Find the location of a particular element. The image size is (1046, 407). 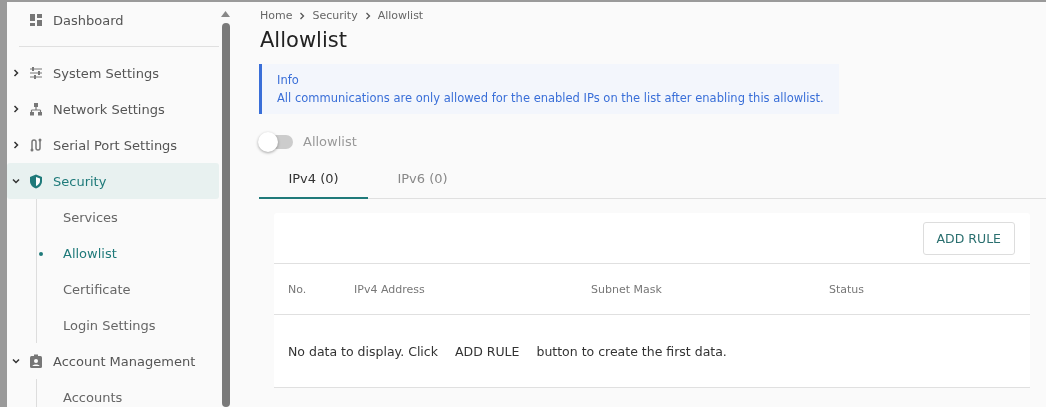

column-header: No. is located at coordinates (298, 289).